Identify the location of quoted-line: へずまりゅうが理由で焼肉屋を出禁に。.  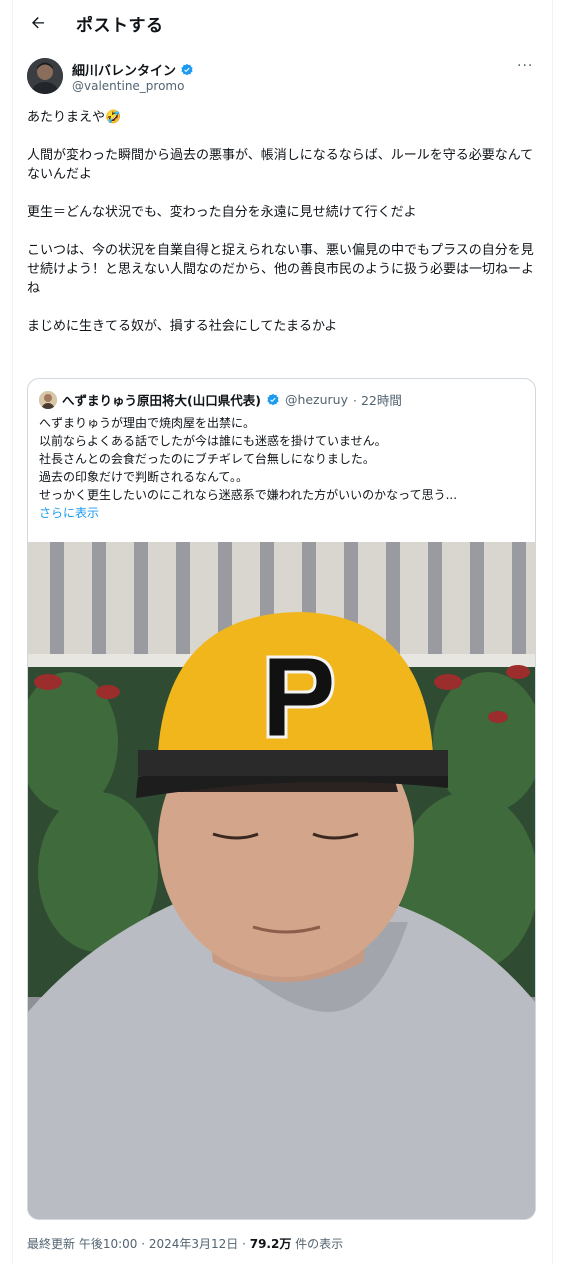
(147, 423).